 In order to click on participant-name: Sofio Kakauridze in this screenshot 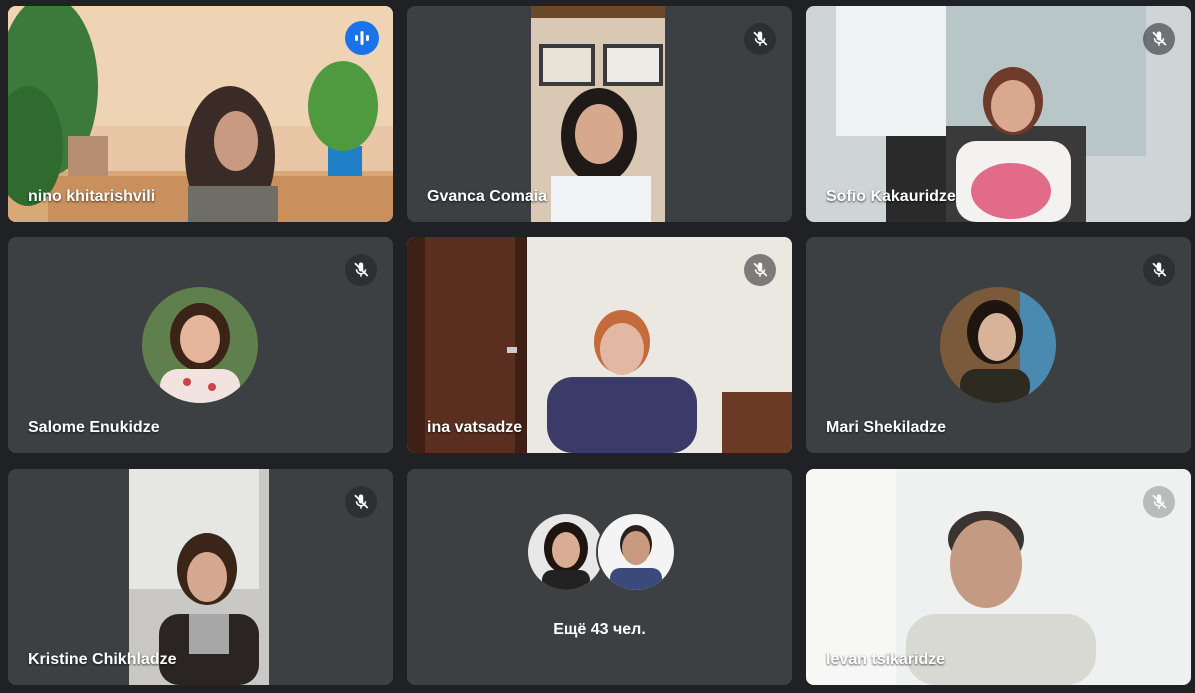, I will do `click(891, 196)`.